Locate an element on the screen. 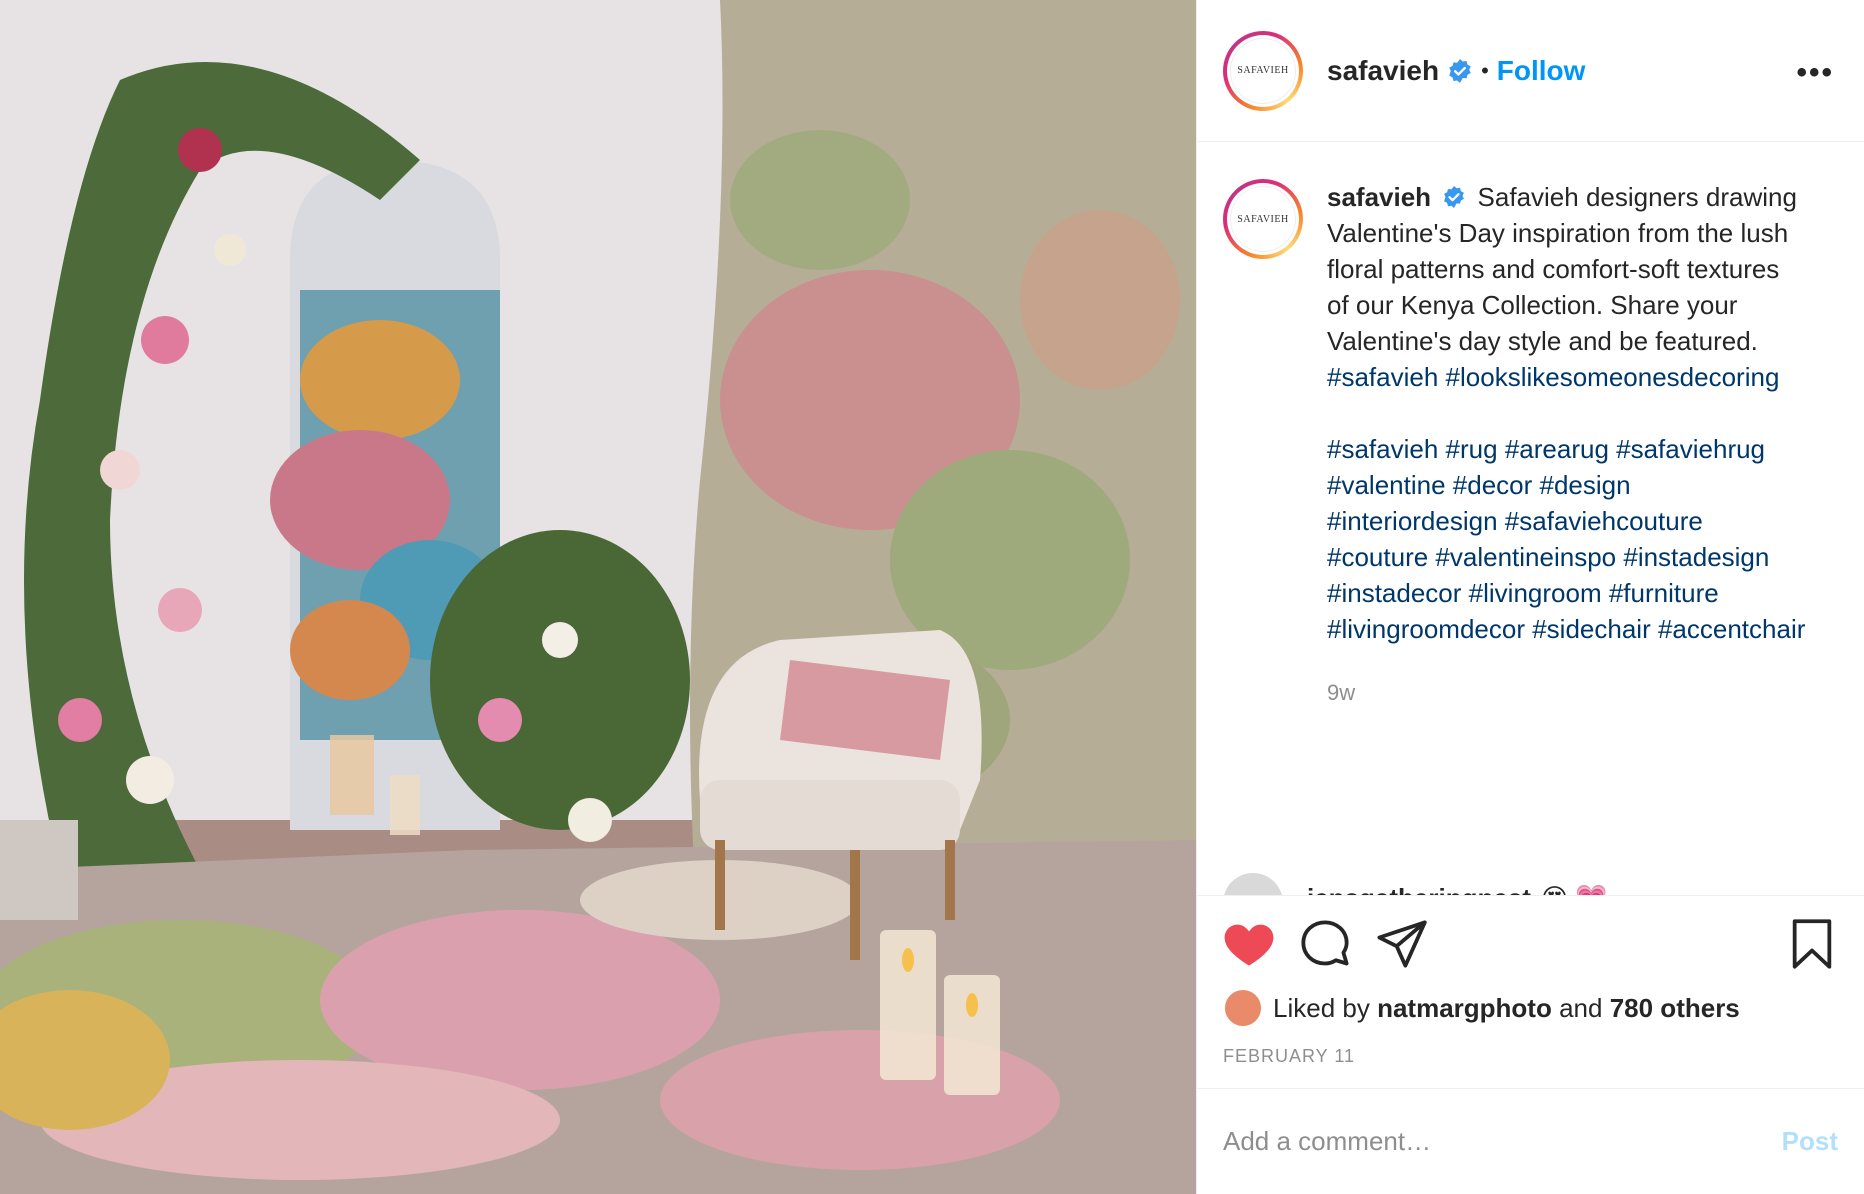 The height and width of the screenshot is (1194, 1864). follow-button: Follow is located at coordinates (1541, 71).